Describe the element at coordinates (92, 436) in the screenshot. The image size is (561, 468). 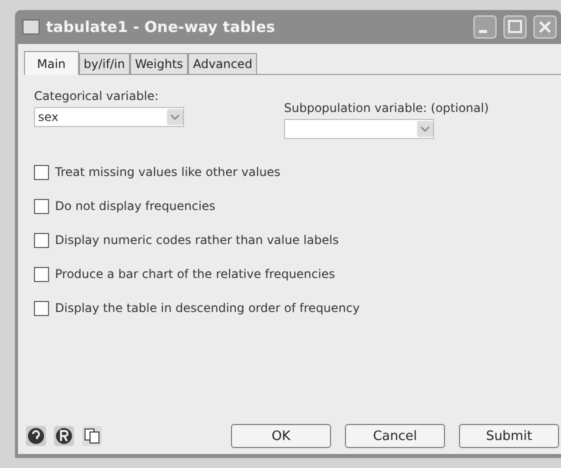
I see `copy-icon` at that location.